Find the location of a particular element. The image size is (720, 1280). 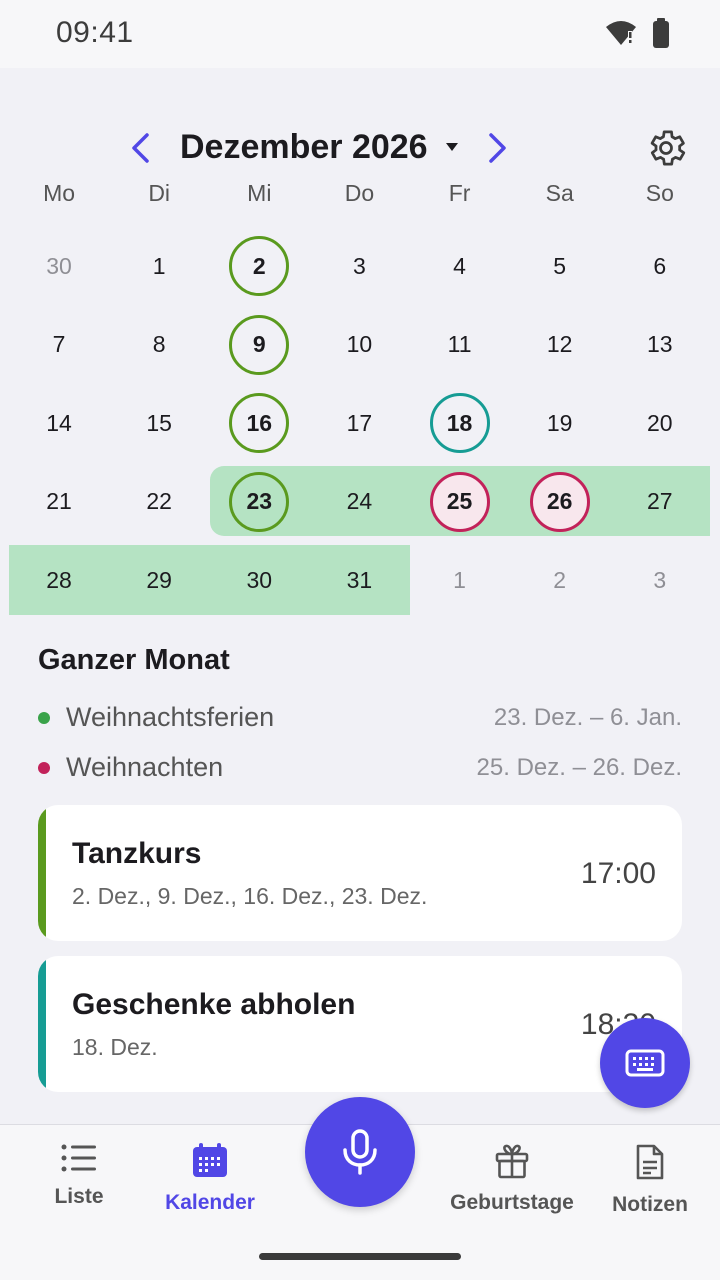

day-cell: 23 is located at coordinates (259, 502).